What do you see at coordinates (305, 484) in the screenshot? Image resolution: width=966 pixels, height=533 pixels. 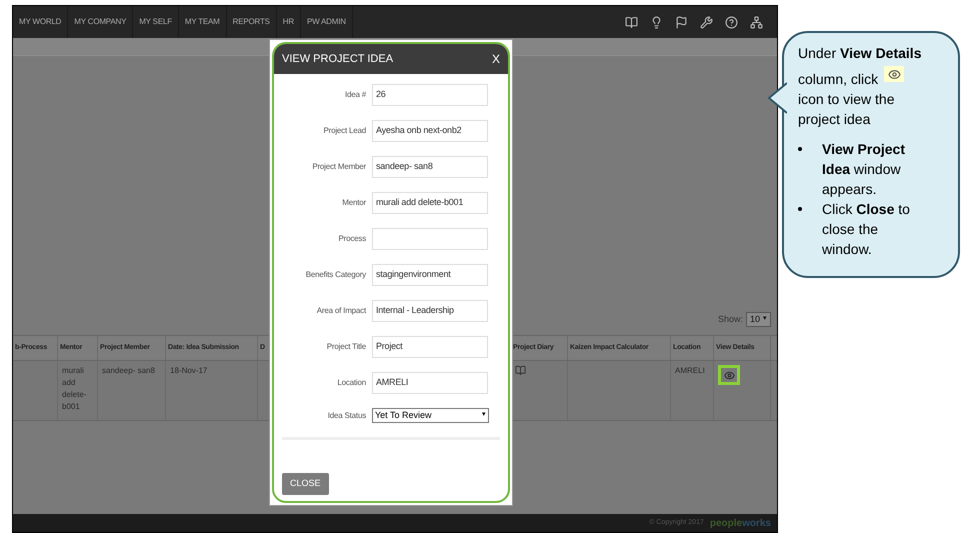 I see `close-button: CLOSE` at bounding box center [305, 484].